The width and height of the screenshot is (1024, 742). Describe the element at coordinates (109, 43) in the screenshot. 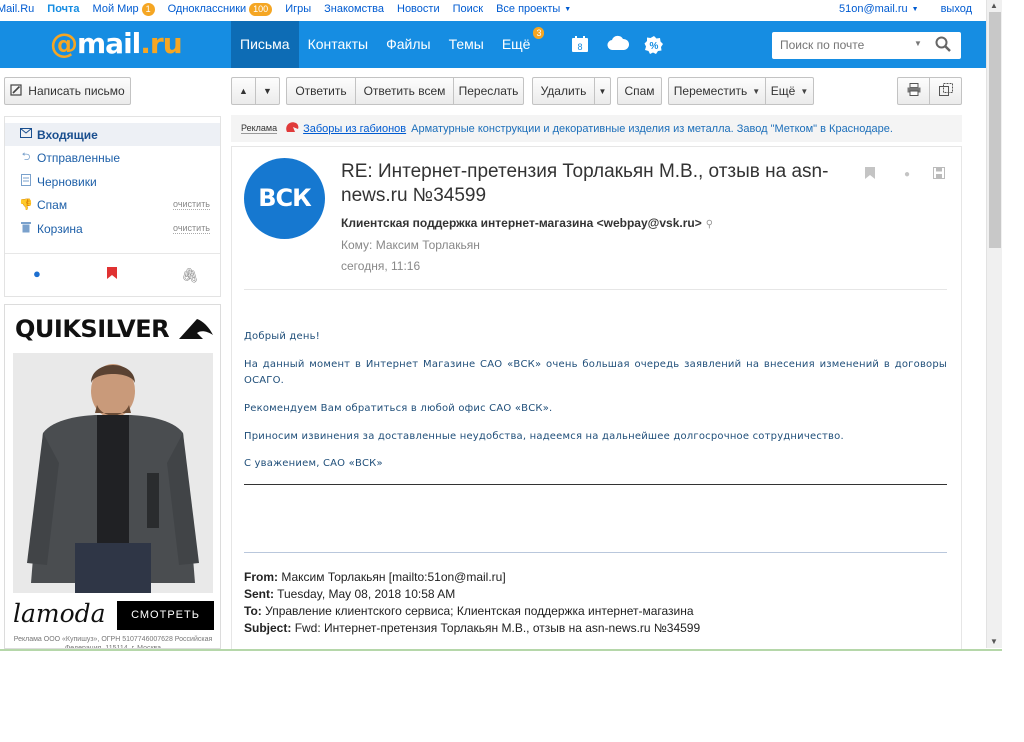

I see `logo-mail: mail` at that location.